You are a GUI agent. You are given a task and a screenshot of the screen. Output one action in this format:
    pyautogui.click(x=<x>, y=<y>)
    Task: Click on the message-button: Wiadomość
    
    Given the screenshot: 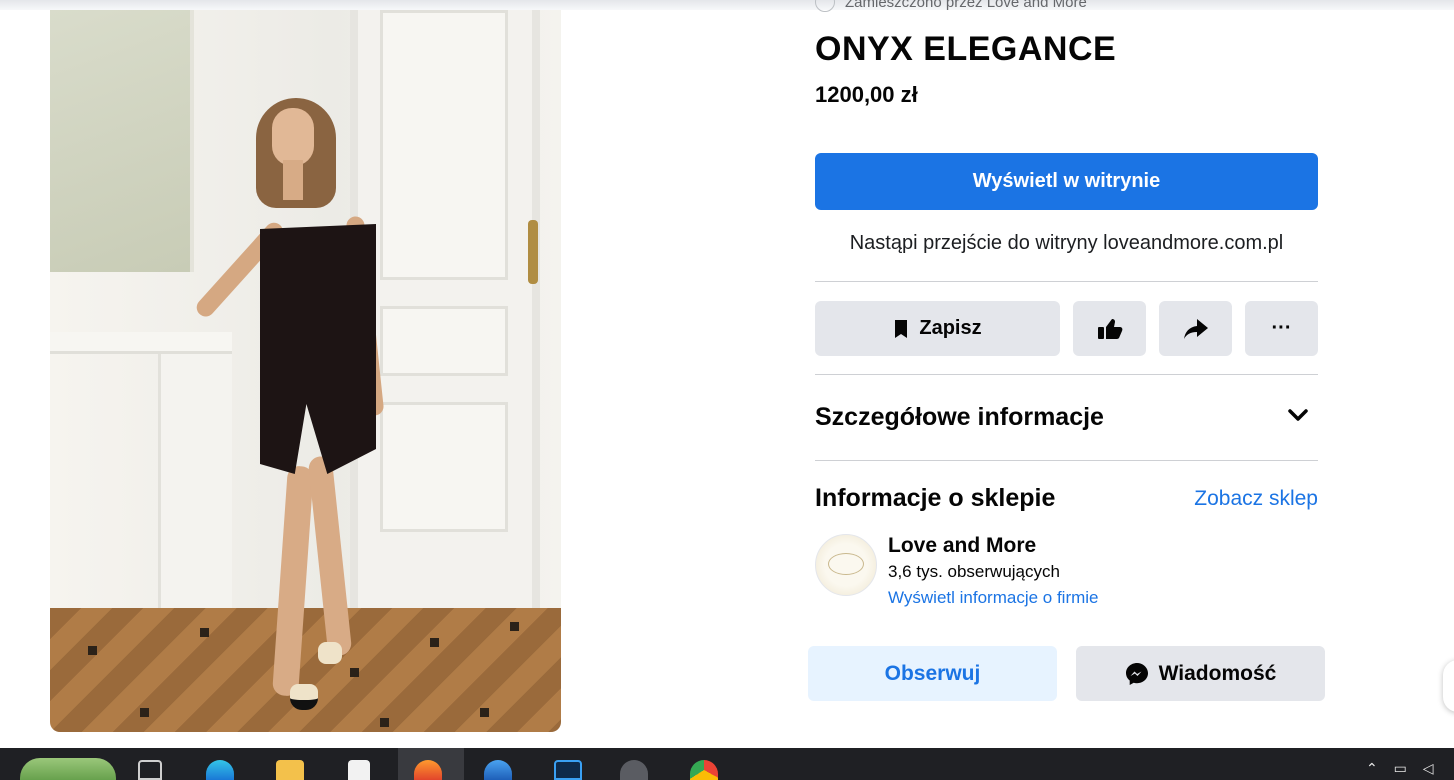 What is the action you would take?
    pyautogui.click(x=1200, y=673)
    